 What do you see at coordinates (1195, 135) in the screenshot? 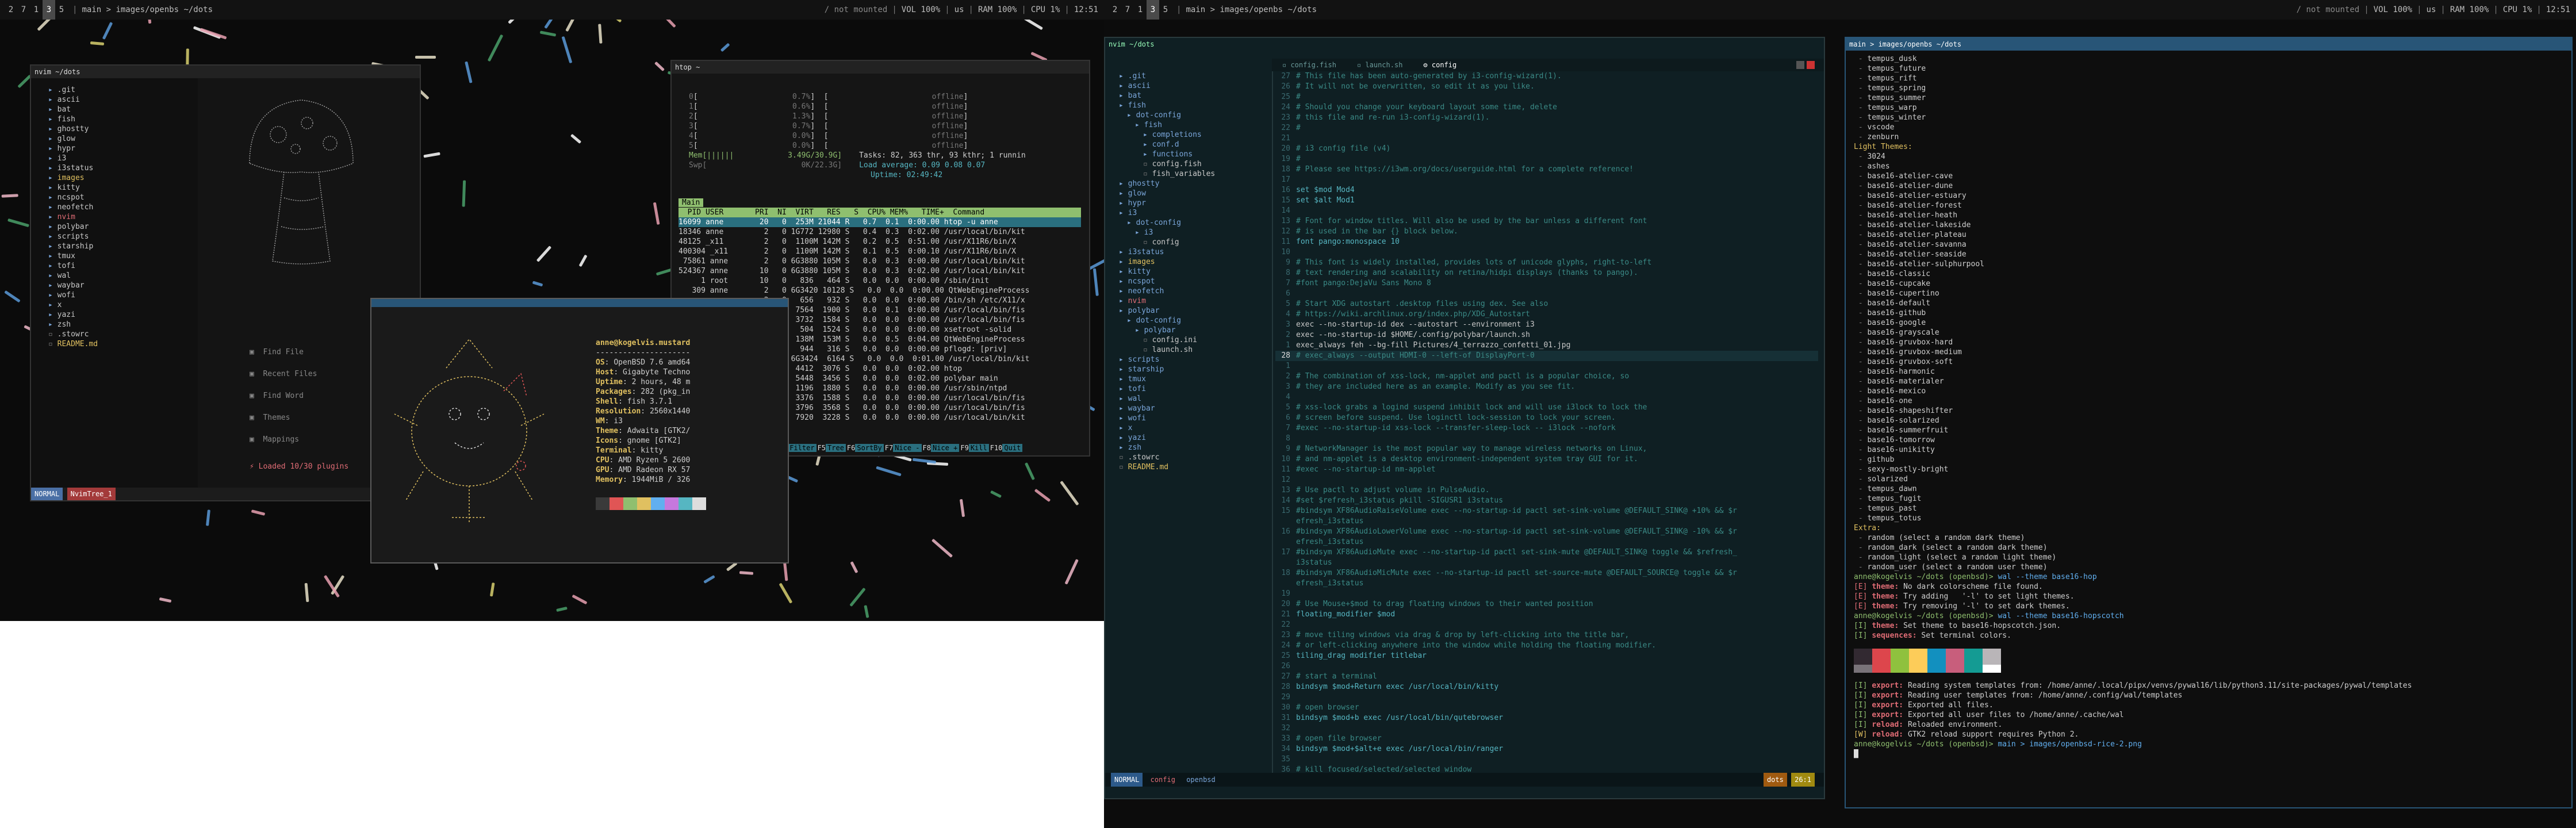
I see `tree-item: ▸ completions` at bounding box center [1195, 135].